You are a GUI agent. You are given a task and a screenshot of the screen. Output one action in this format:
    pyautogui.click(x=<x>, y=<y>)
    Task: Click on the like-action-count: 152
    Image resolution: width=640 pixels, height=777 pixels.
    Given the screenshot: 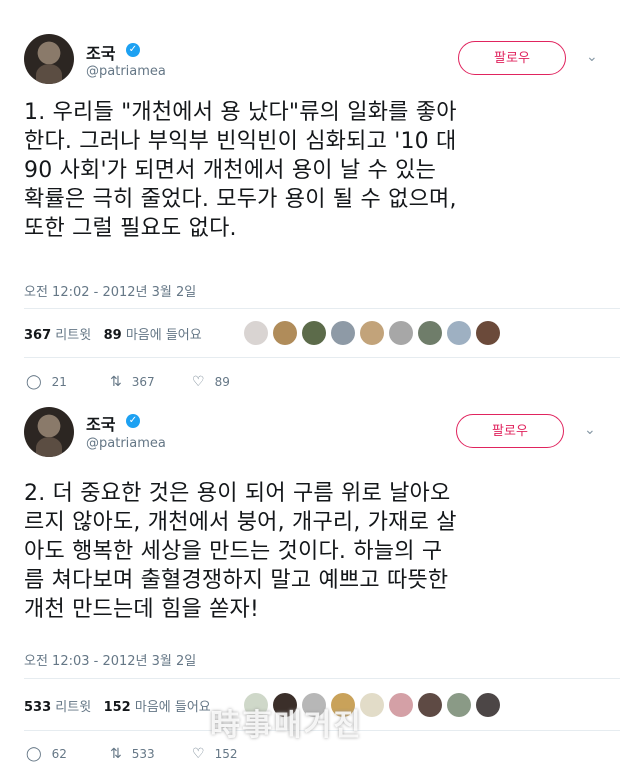 What is the action you would take?
    pyautogui.click(x=226, y=754)
    